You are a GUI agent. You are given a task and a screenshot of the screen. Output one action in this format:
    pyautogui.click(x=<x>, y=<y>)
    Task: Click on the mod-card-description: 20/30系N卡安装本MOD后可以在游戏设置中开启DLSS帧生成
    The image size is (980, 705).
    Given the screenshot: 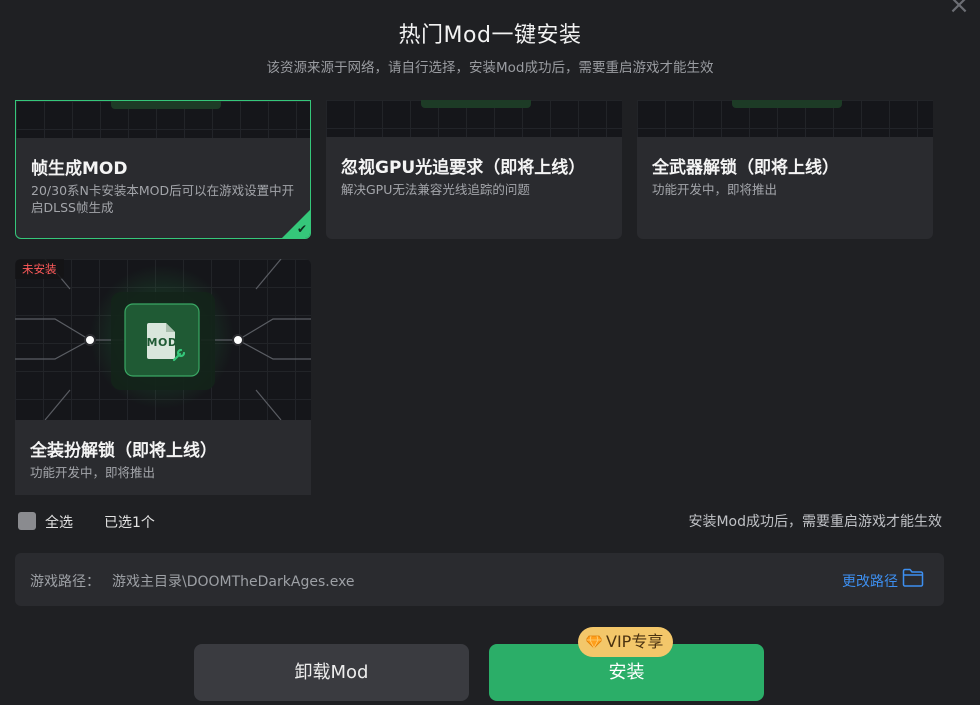 What is the action you would take?
    pyautogui.click(x=163, y=199)
    